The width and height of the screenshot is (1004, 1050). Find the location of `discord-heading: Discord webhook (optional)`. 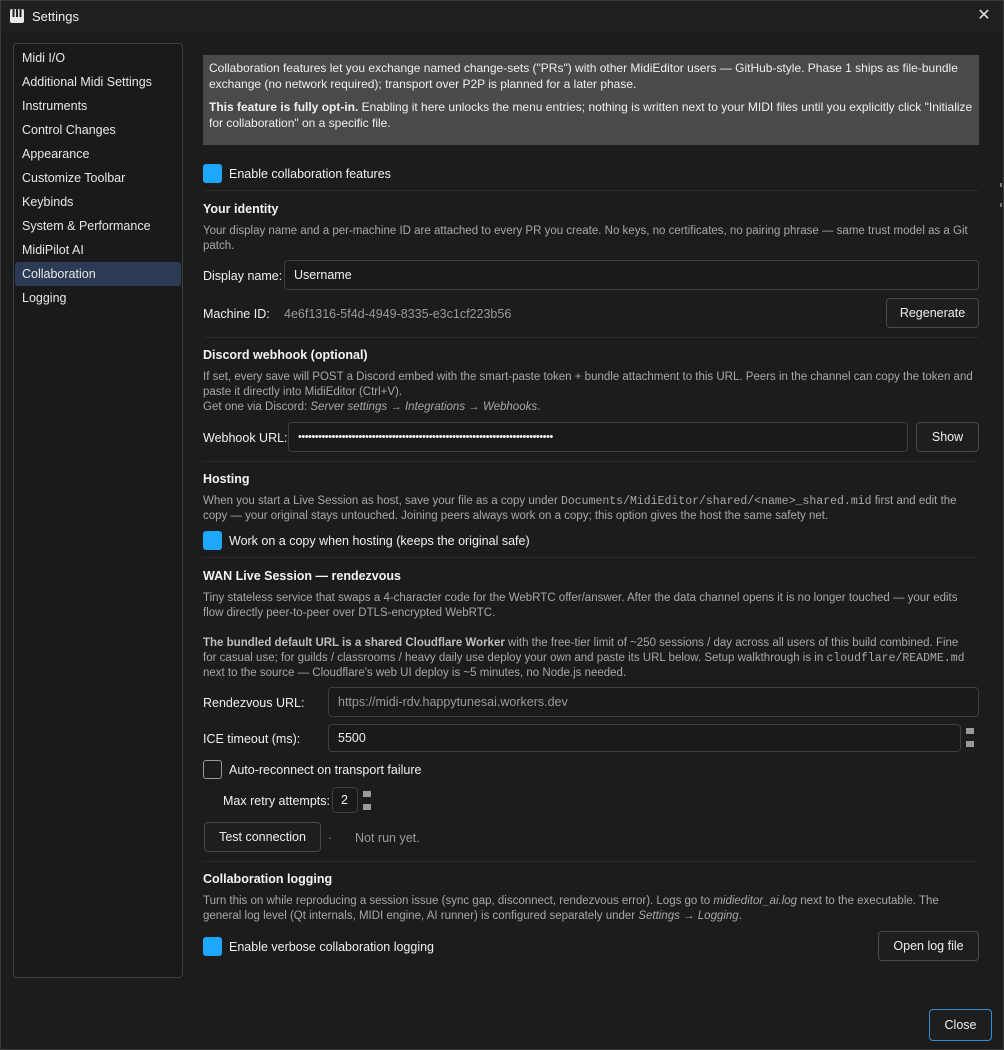

discord-heading: Discord webhook (optional) is located at coordinates (285, 355).